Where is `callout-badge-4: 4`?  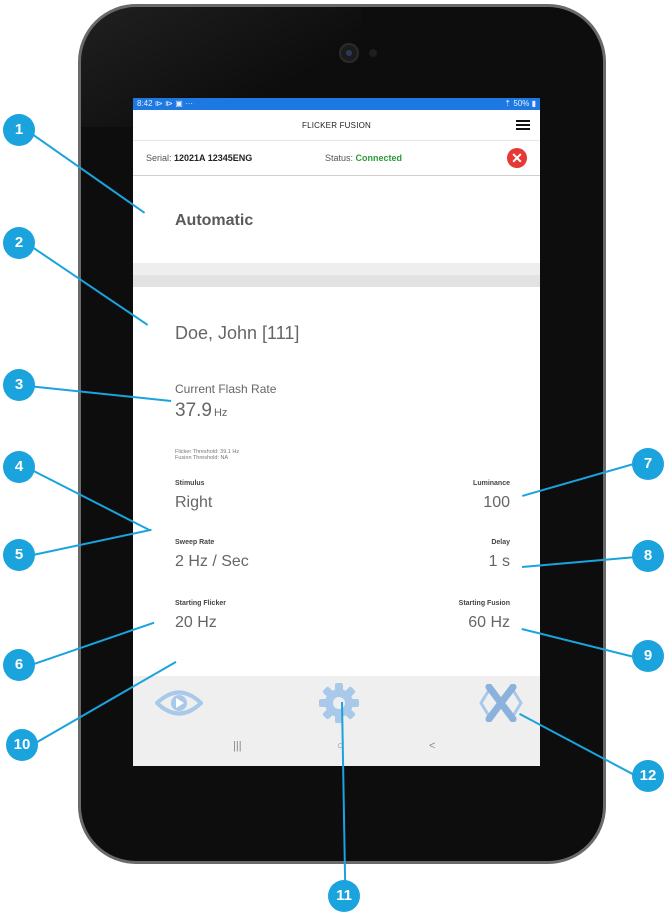
callout-badge-4: 4 is located at coordinates (19, 467).